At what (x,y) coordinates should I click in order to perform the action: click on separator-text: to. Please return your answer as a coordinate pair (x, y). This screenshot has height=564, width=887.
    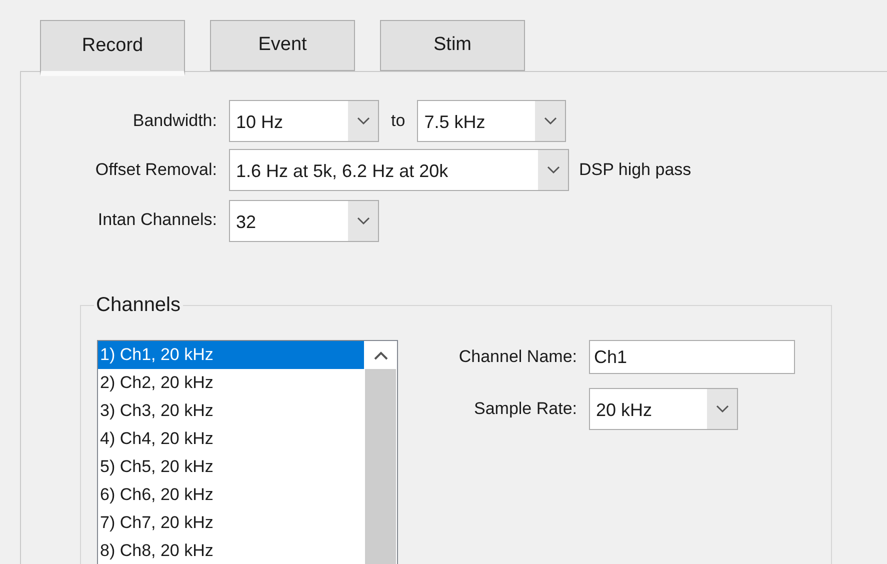
    Looking at the image, I should click on (398, 121).